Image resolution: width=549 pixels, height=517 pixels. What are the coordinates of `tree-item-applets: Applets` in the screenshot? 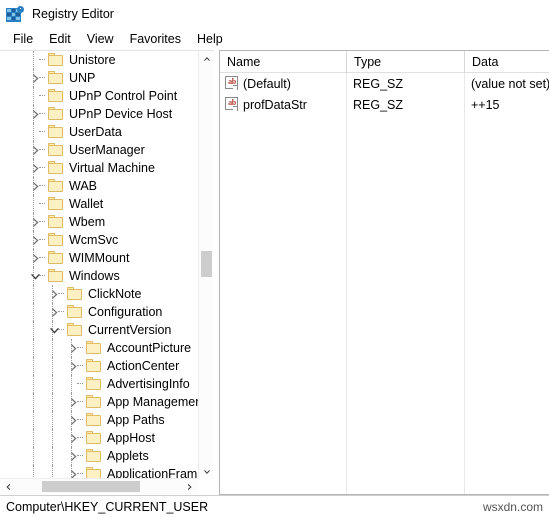 It's located at (99, 456).